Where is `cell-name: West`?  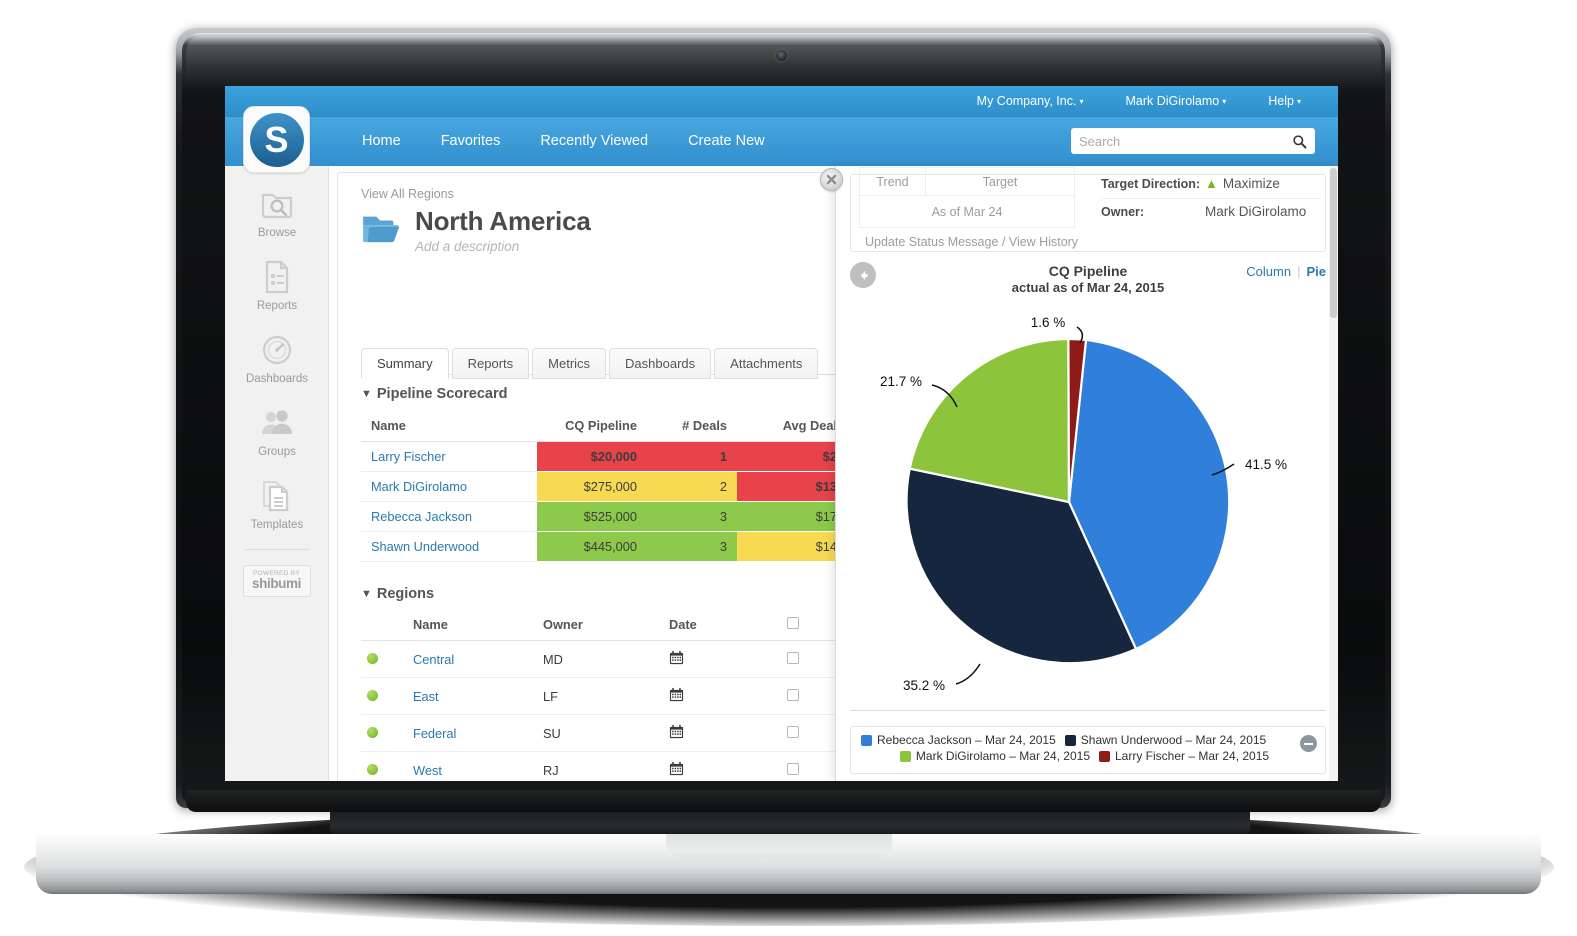
cell-name: West is located at coordinates (472, 766).